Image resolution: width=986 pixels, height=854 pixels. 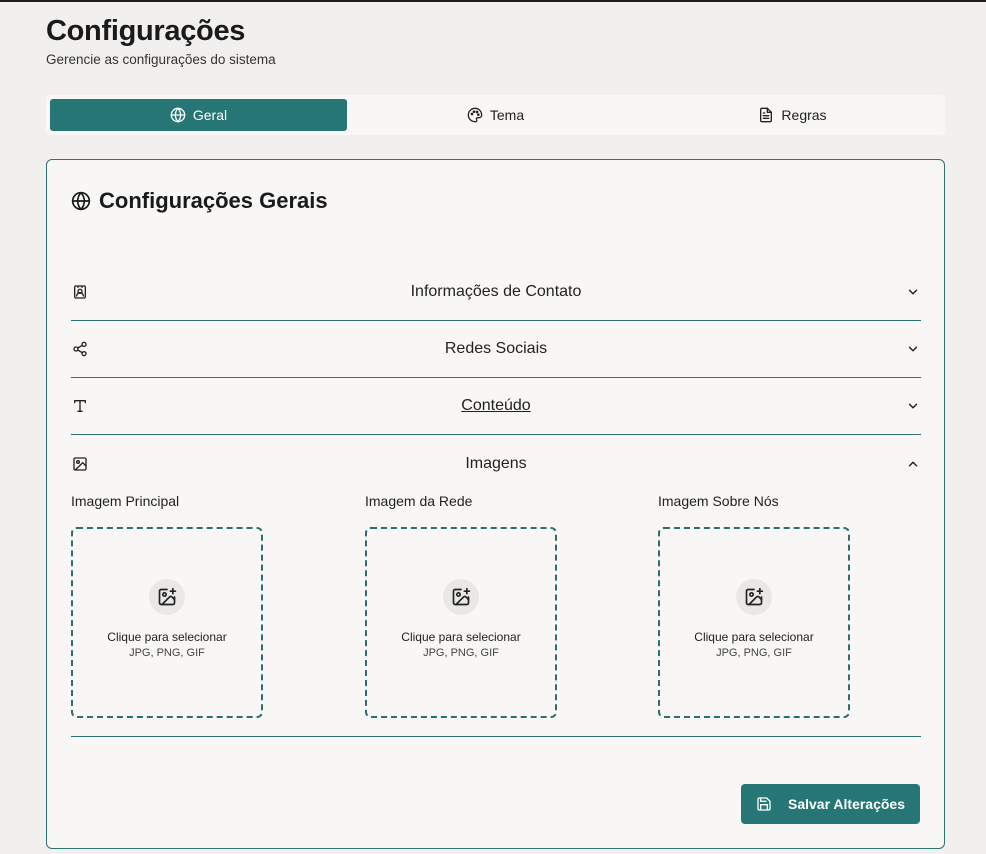 What do you see at coordinates (419, 501) in the screenshot?
I see `uploader-label: Imagem da Rede` at bounding box center [419, 501].